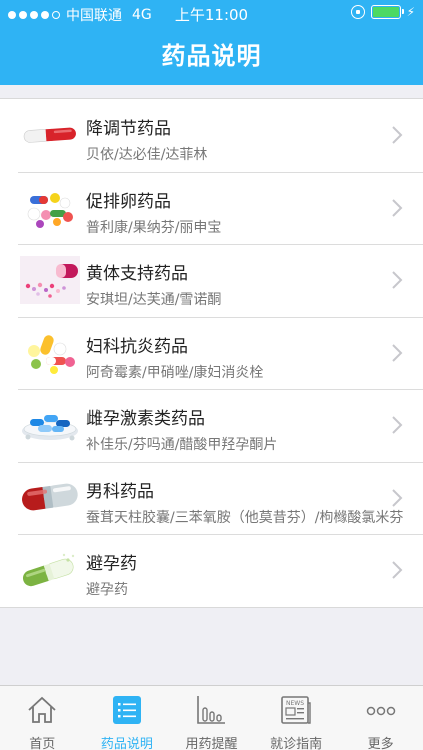  What do you see at coordinates (128, 129) in the screenshot?
I see `item-title: 降调节药品` at bounding box center [128, 129].